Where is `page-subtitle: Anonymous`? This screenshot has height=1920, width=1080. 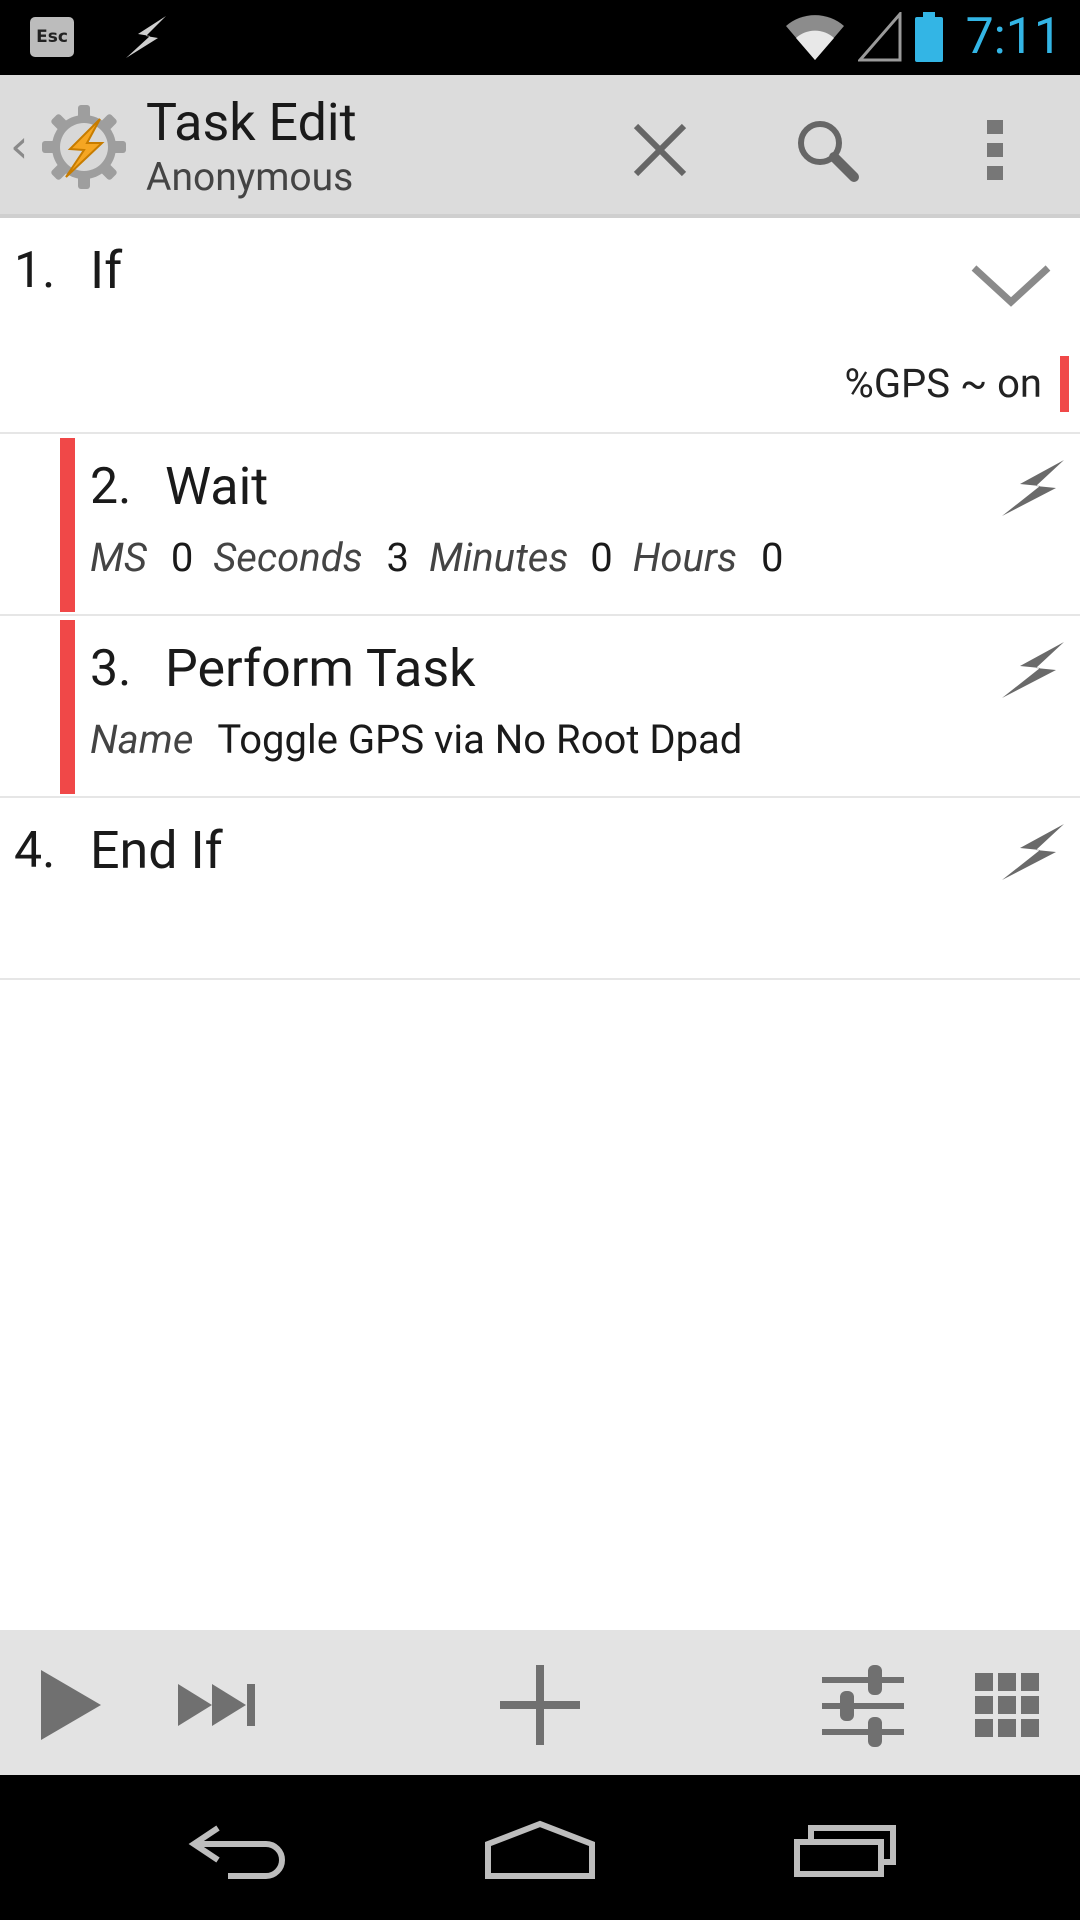 page-subtitle: Anonymous is located at coordinates (250, 177).